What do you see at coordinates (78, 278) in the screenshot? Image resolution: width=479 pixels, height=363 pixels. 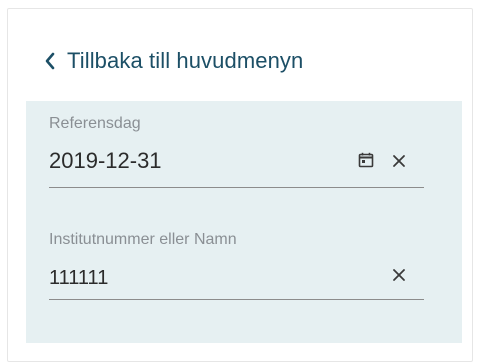 I see `institute-input: 111111` at bounding box center [78, 278].